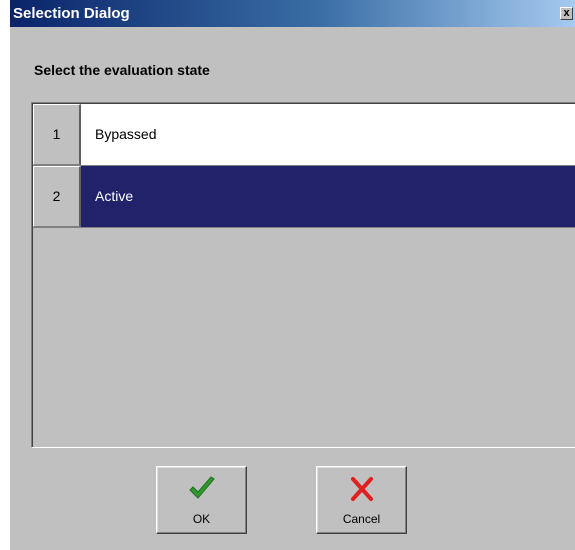 The image size is (575, 550). Describe the element at coordinates (71, 13) in the screenshot. I see `window-title: Selection Dialog` at that location.